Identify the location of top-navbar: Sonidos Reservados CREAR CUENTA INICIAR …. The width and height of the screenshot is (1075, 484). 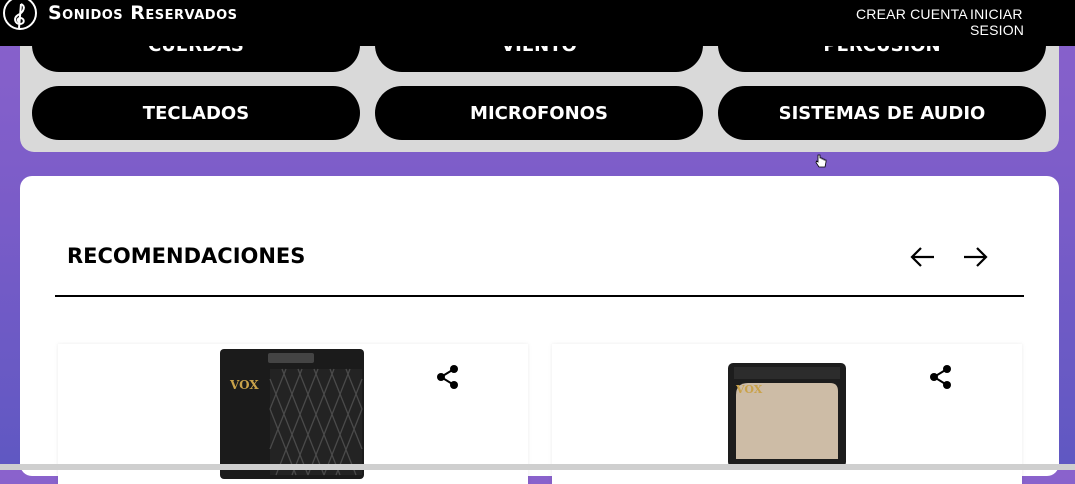
(537, 23).